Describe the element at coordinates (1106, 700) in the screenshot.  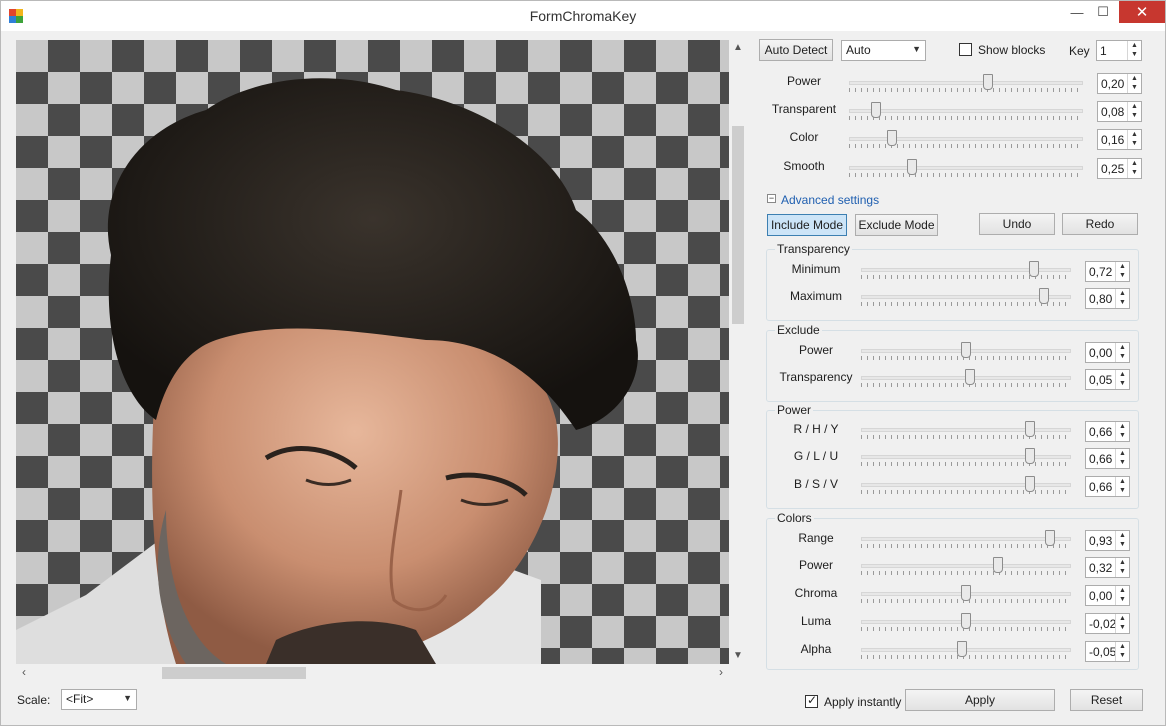
I see `reset-button: Reset` at that location.